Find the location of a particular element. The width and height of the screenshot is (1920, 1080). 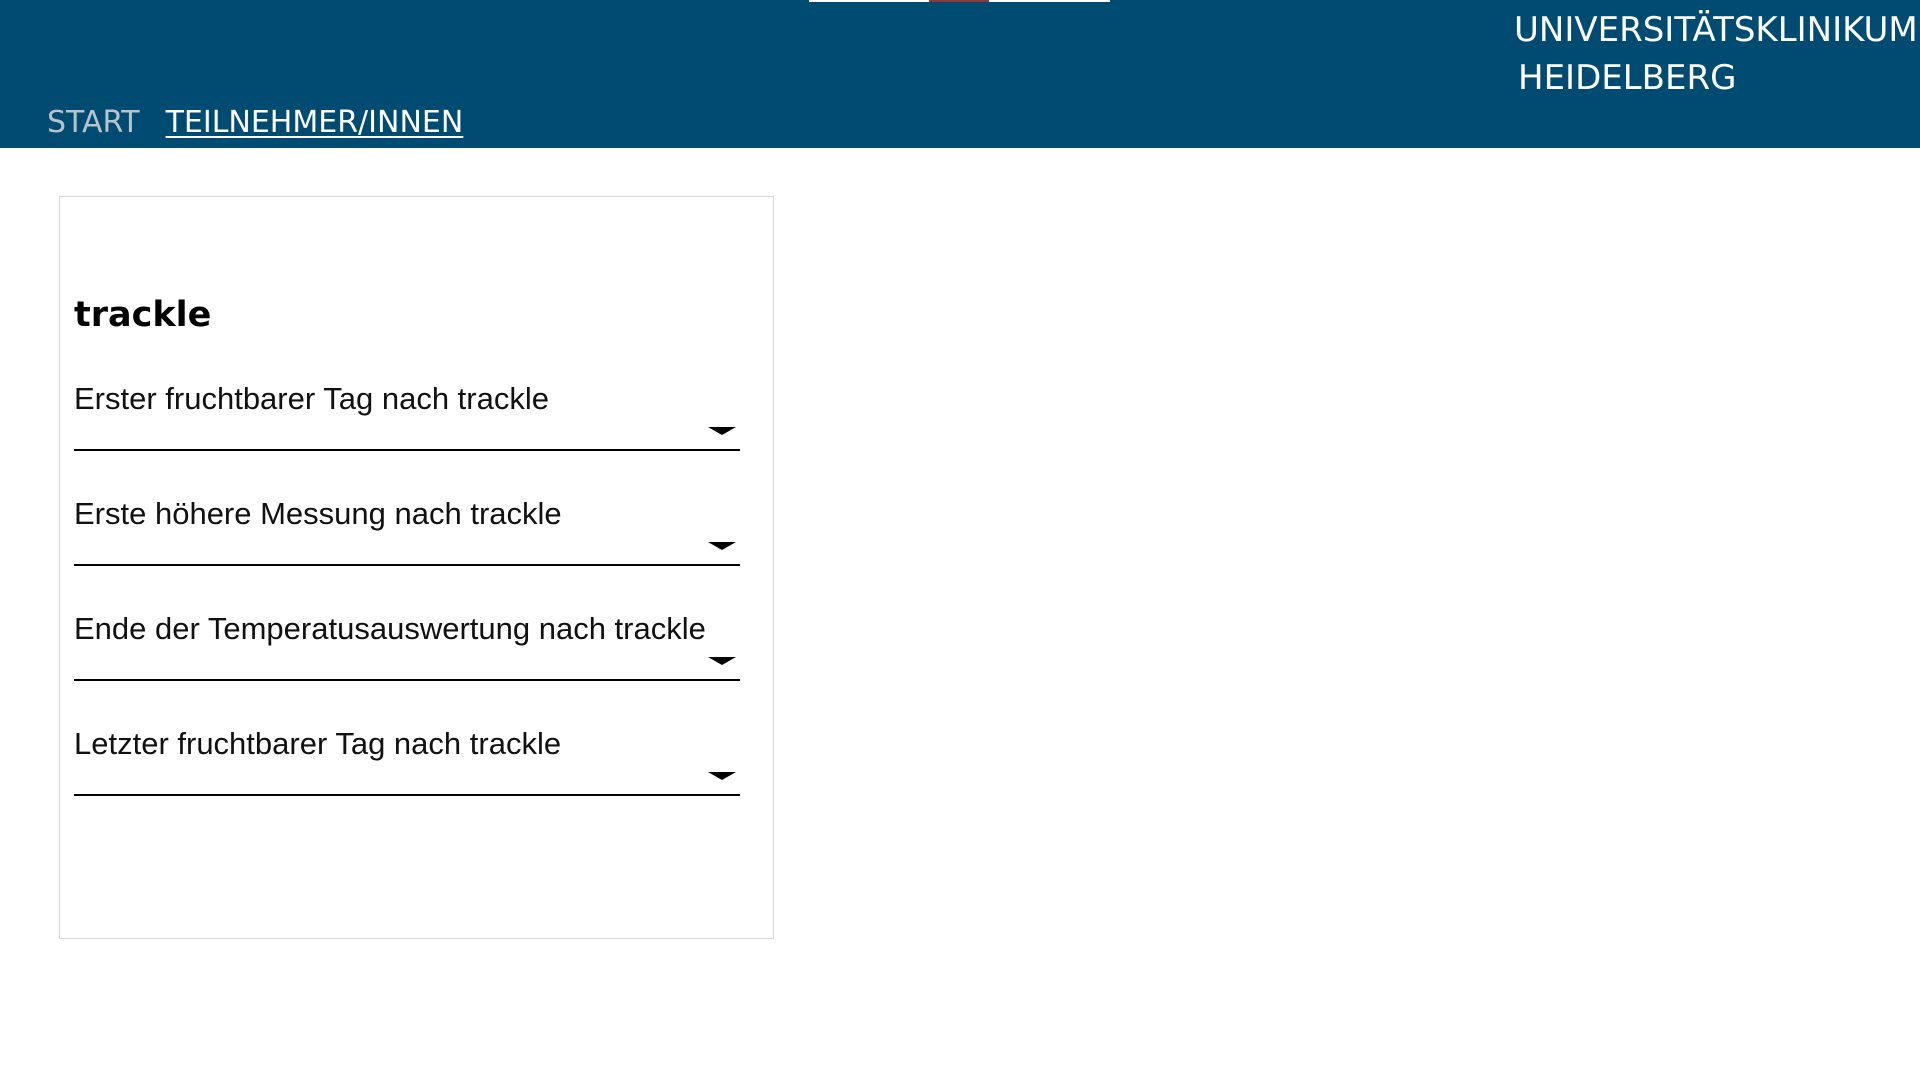

card-title: trackle is located at coordinates (143, 315).